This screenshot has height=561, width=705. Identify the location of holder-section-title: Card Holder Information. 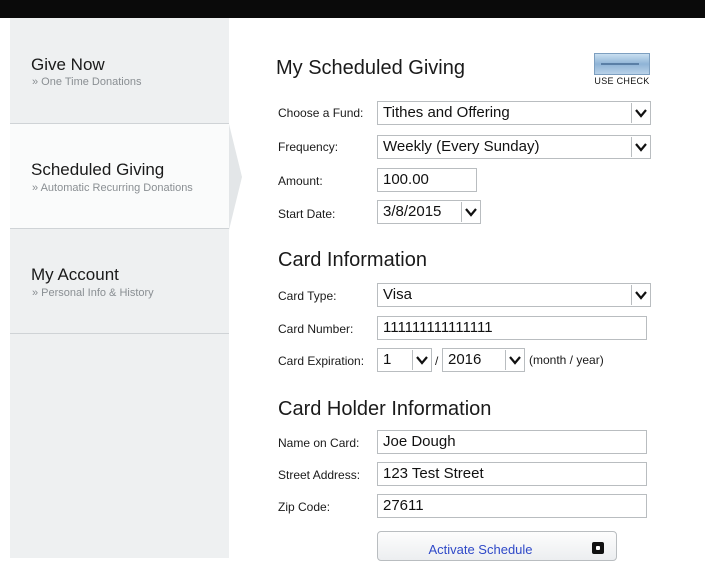
(385, 409).